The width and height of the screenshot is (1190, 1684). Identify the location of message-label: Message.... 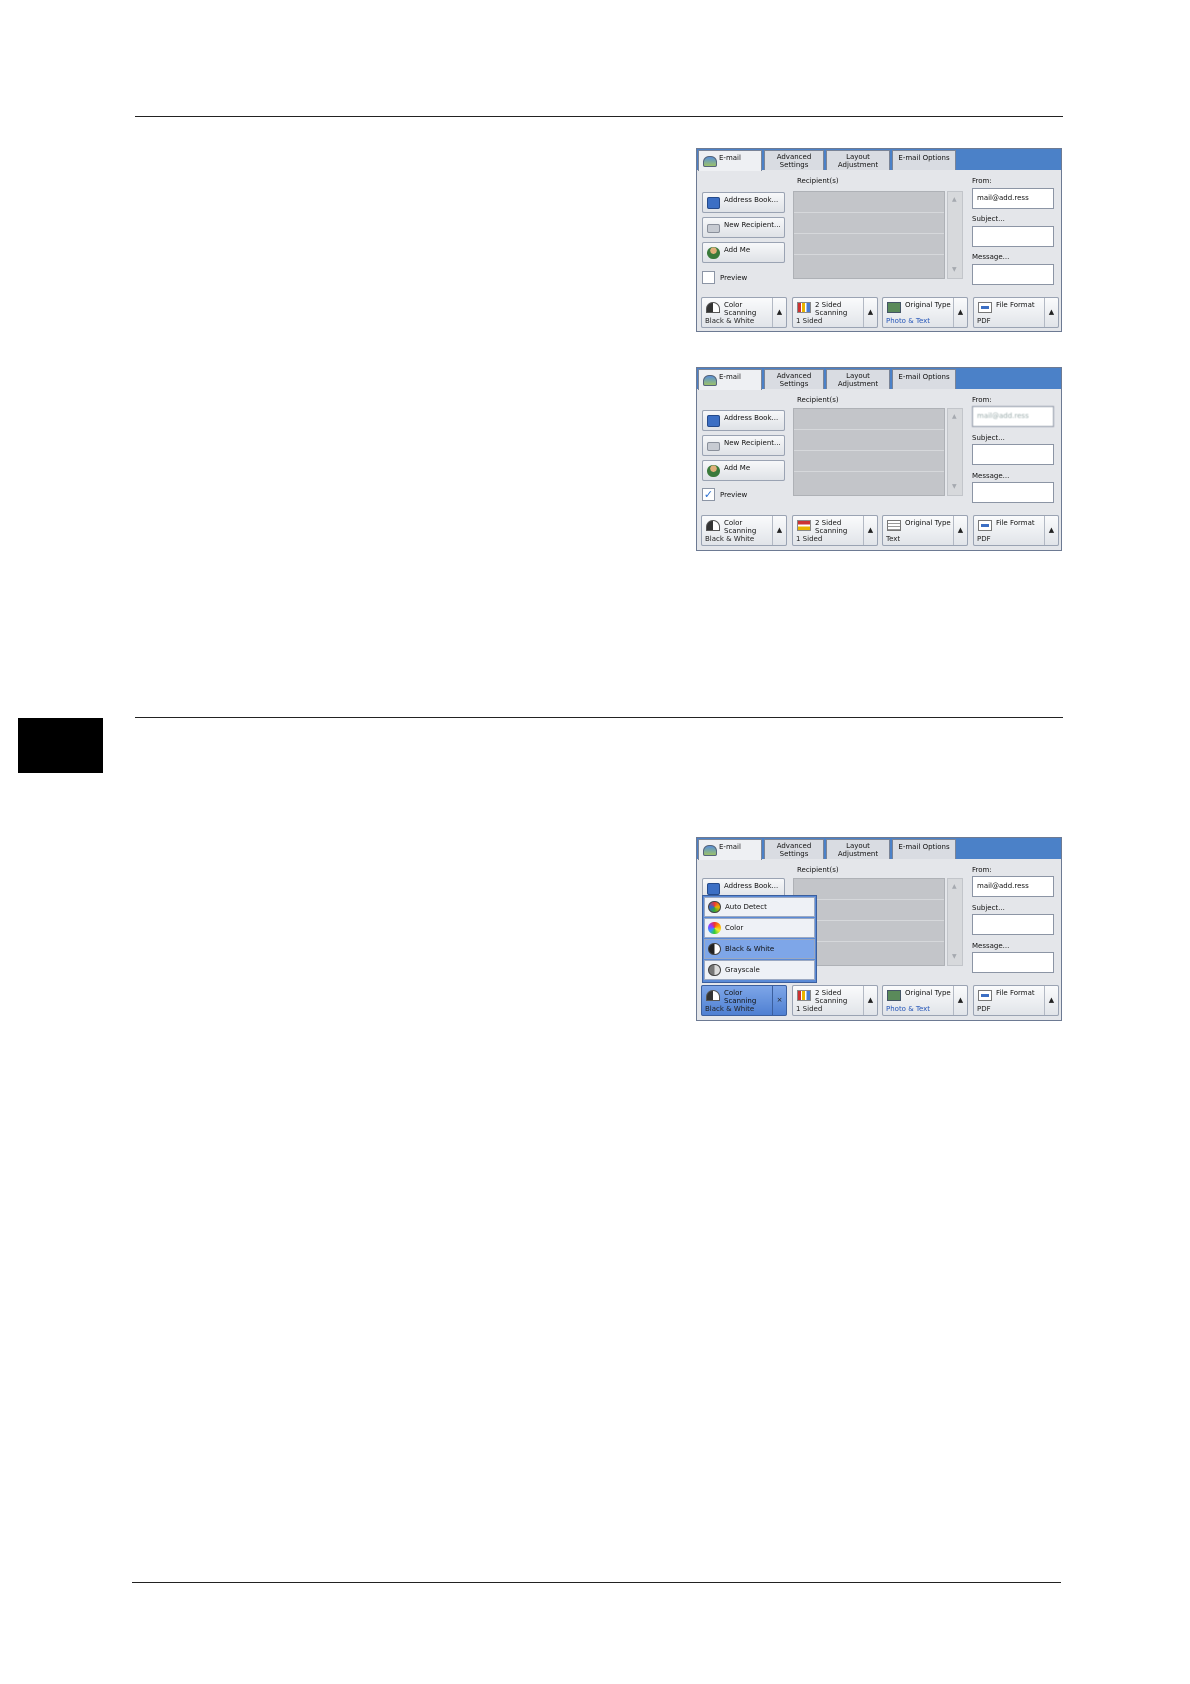
(991, 257).